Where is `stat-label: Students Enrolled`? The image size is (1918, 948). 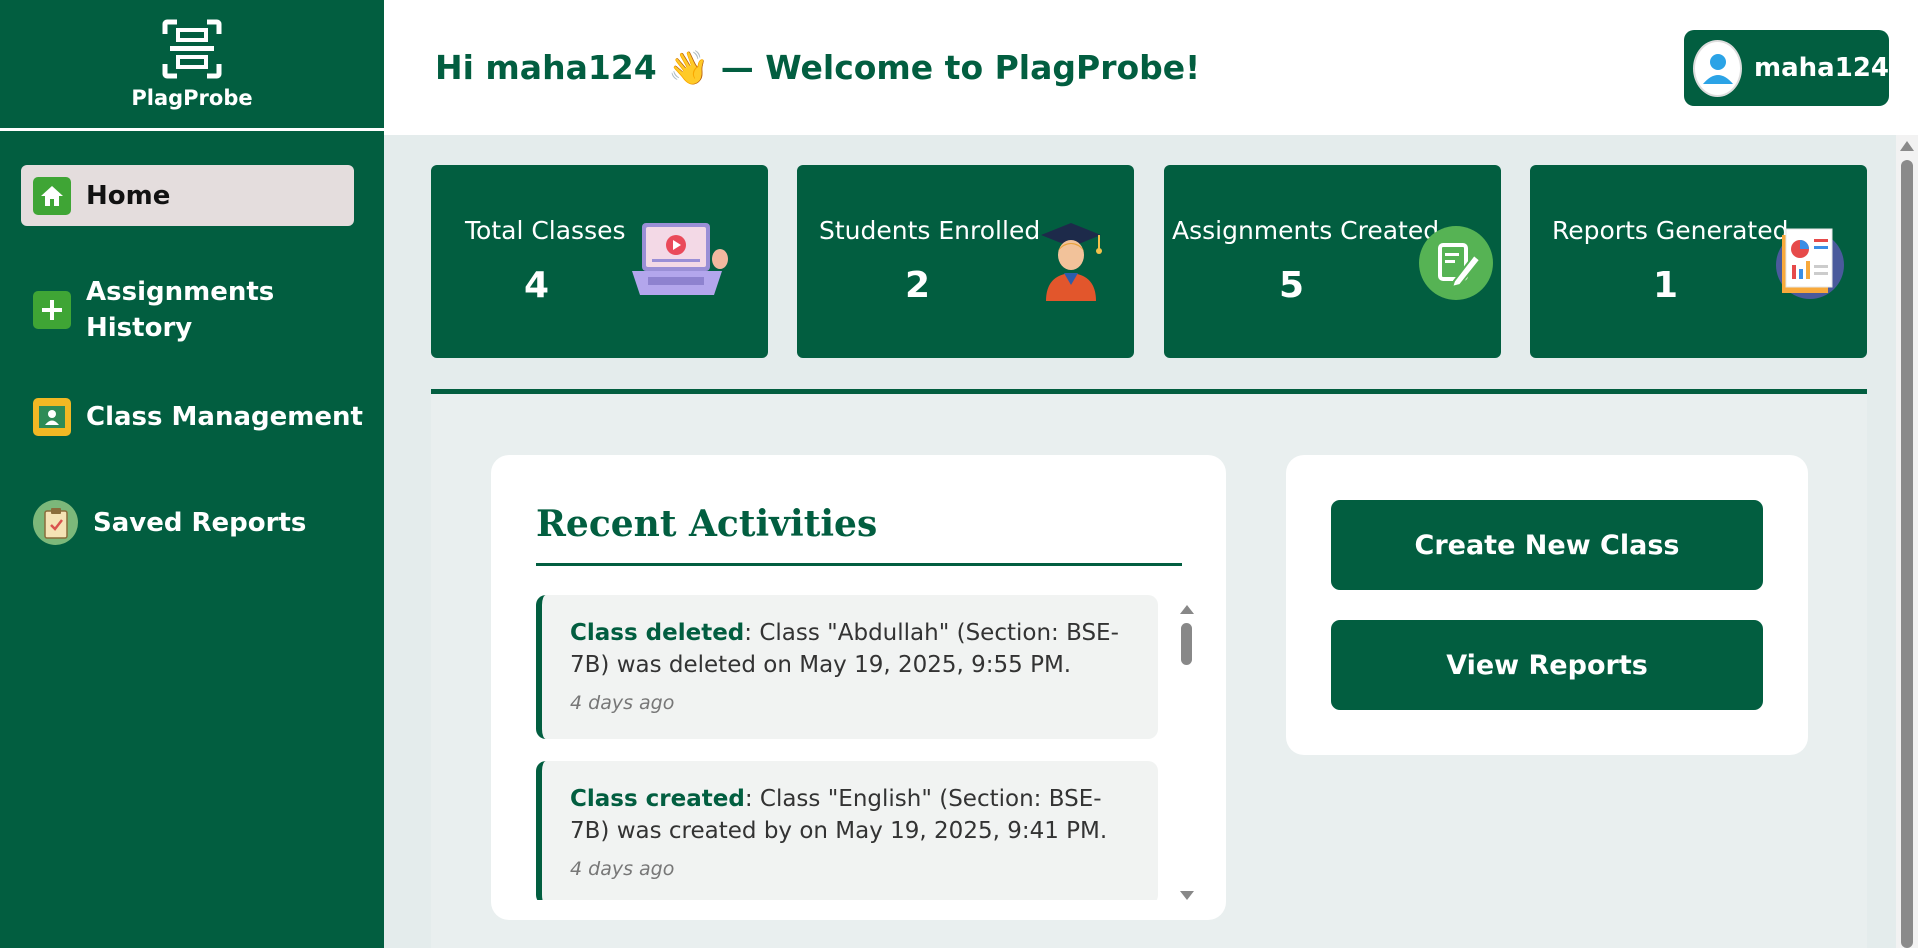 stat-label: Students Enrolled is located at coordinates (930, 230).